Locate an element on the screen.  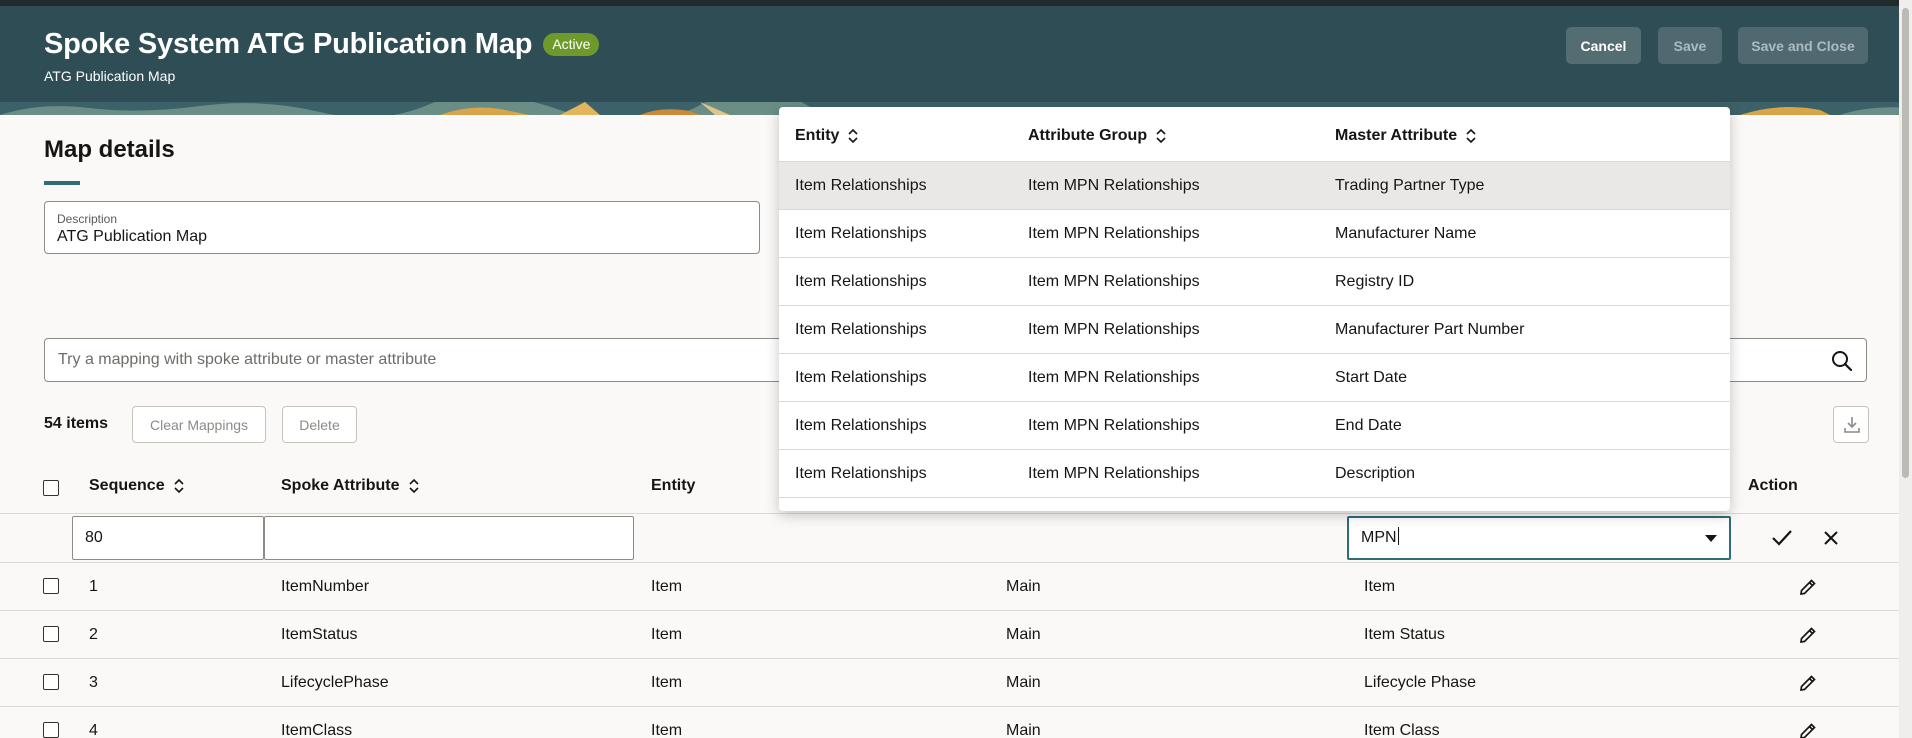
description-field: Description ATG Publication Map is located at coordinates (402, 227).